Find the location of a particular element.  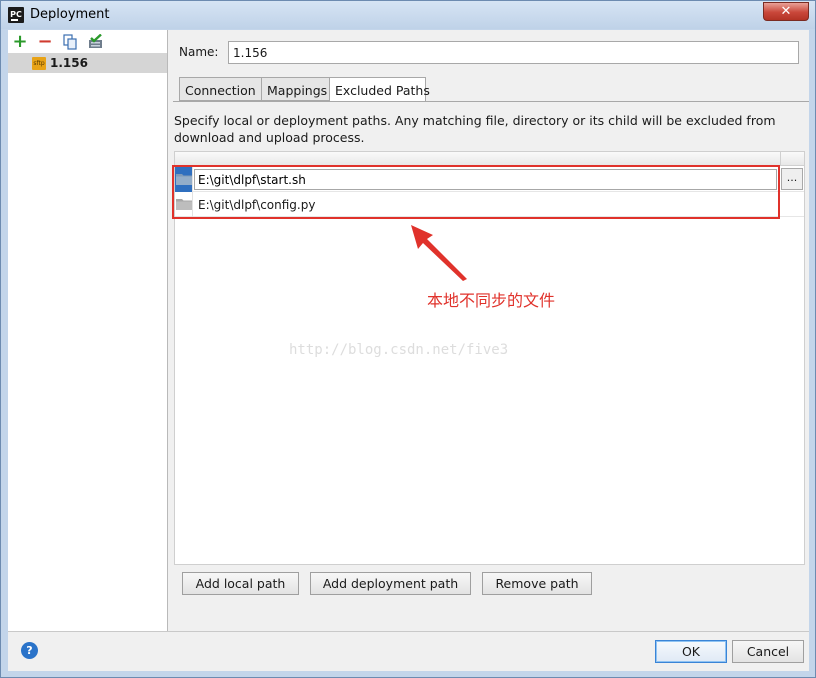

annotation-text: 本地不同步的文件 is located at coordinates (491, 300).